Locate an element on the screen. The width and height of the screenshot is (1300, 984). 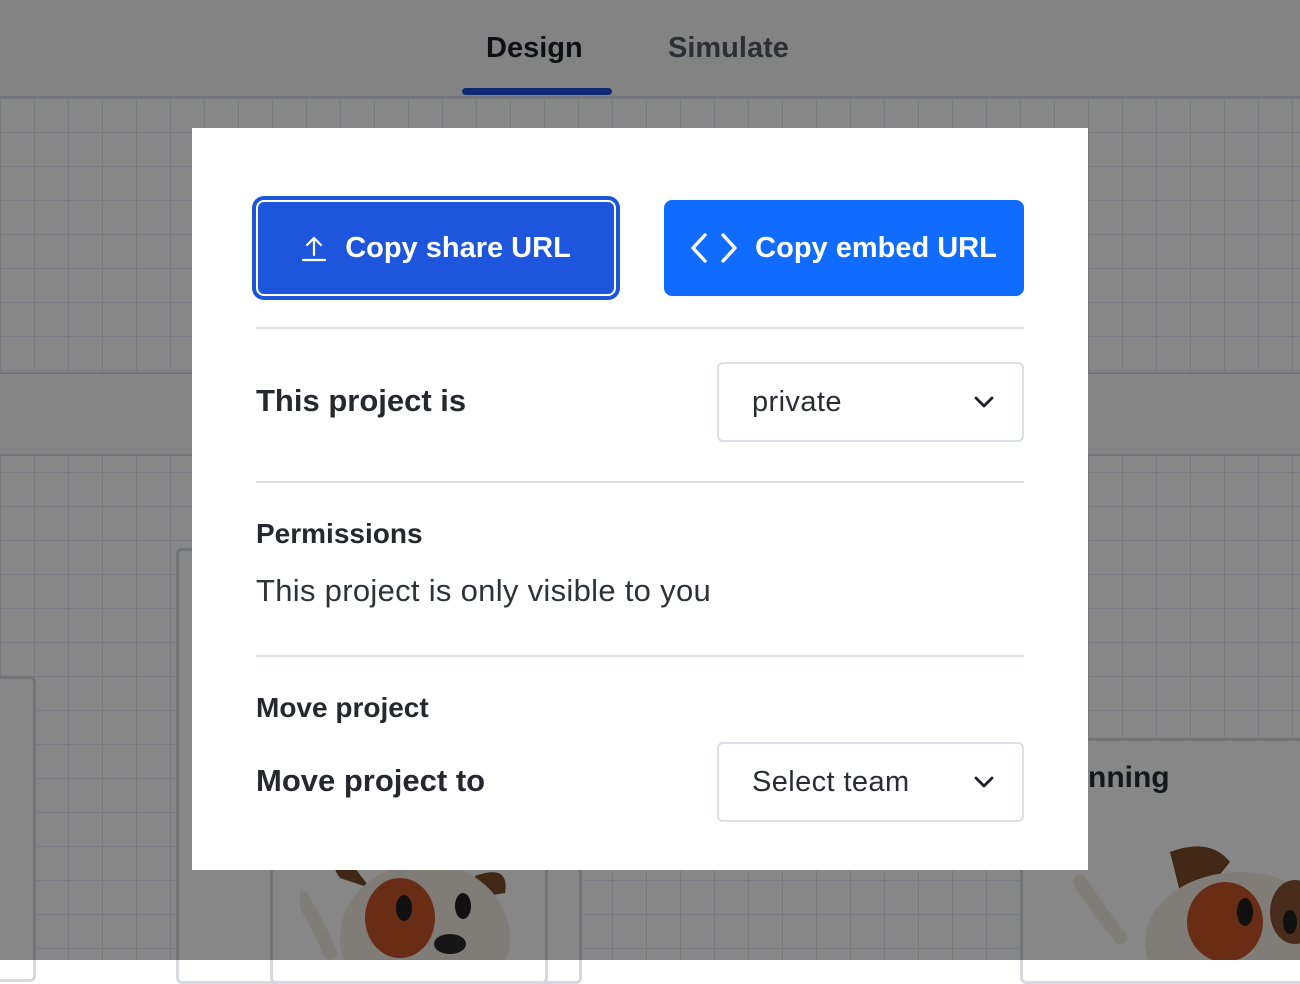
team-select: Select team is located at coordinates (870, 782).